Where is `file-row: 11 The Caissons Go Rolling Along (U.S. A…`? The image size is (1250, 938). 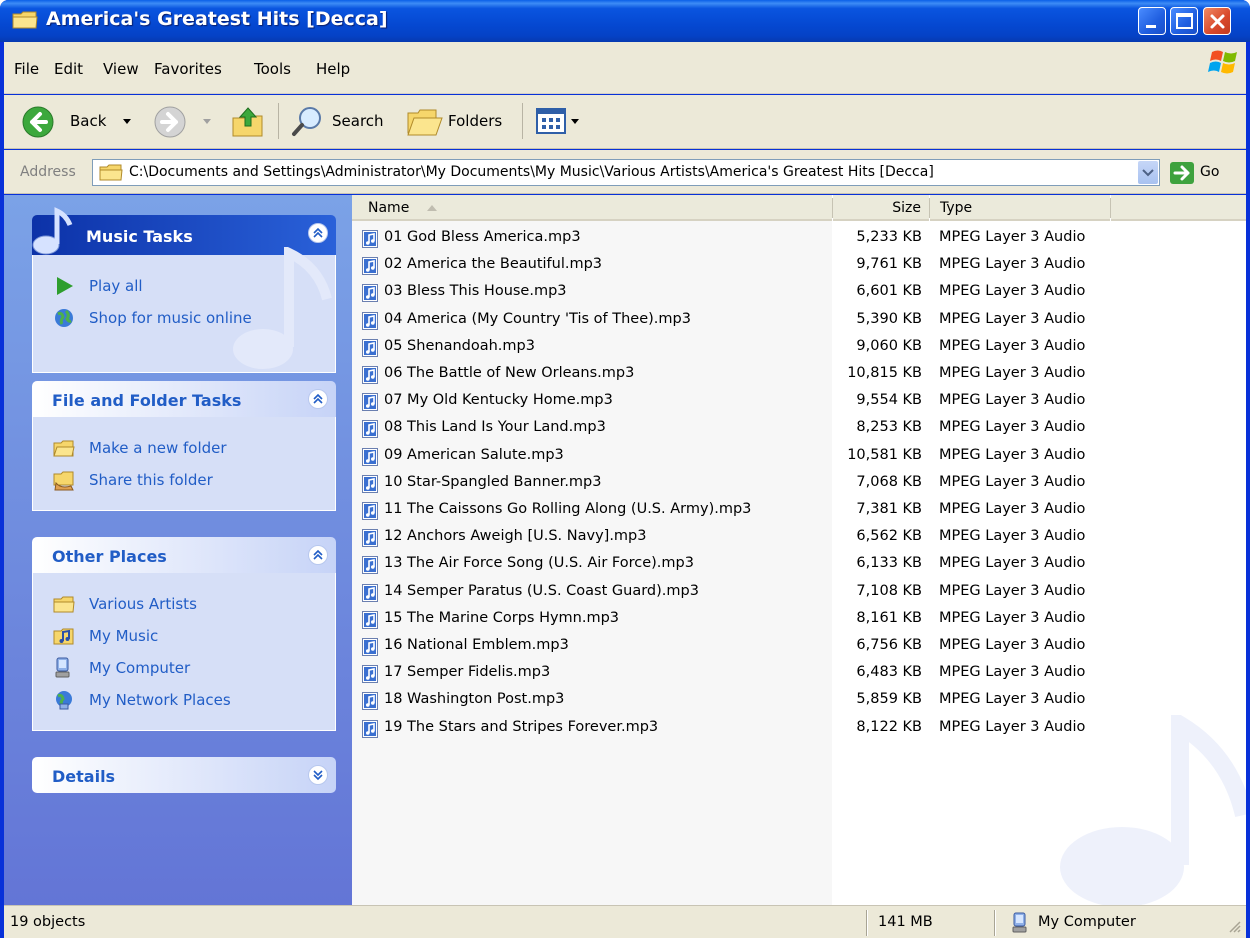 file-row: 11 The Caissons Go Rolling Along (U.S. A… is located at coordinates (799, 510).